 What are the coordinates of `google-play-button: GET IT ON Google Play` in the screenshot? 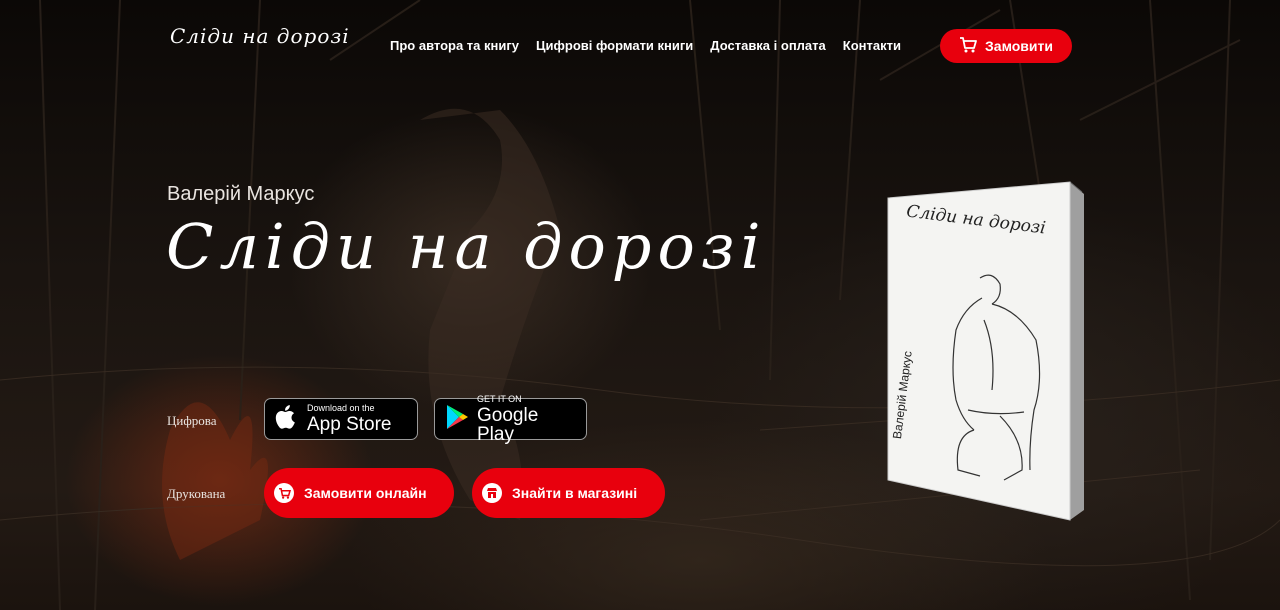 It's located at (510, 418).